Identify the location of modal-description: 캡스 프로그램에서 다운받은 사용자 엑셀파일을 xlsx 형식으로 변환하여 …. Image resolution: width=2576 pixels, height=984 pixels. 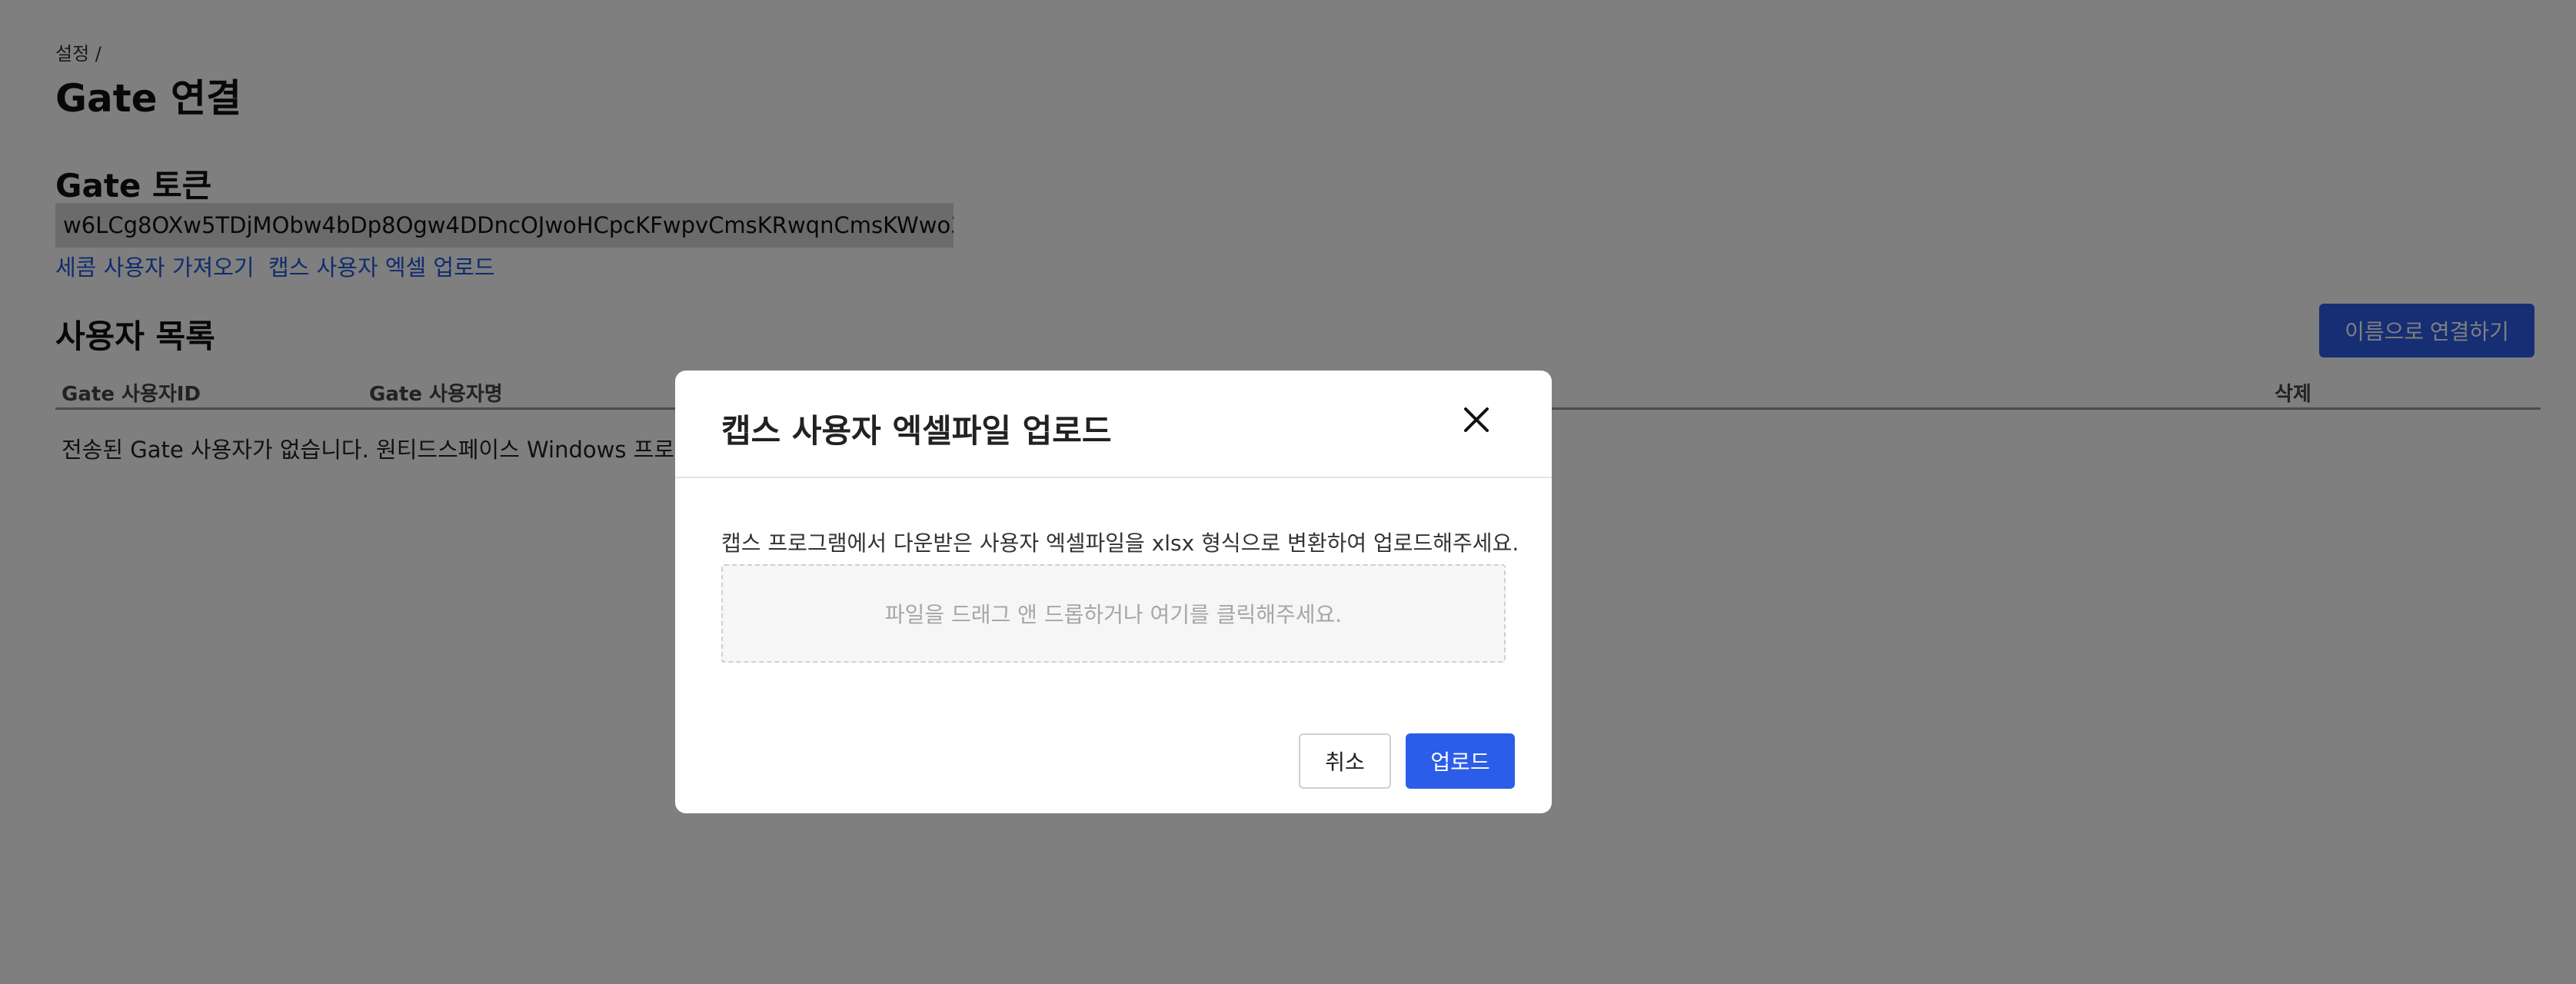
(1120, 543).